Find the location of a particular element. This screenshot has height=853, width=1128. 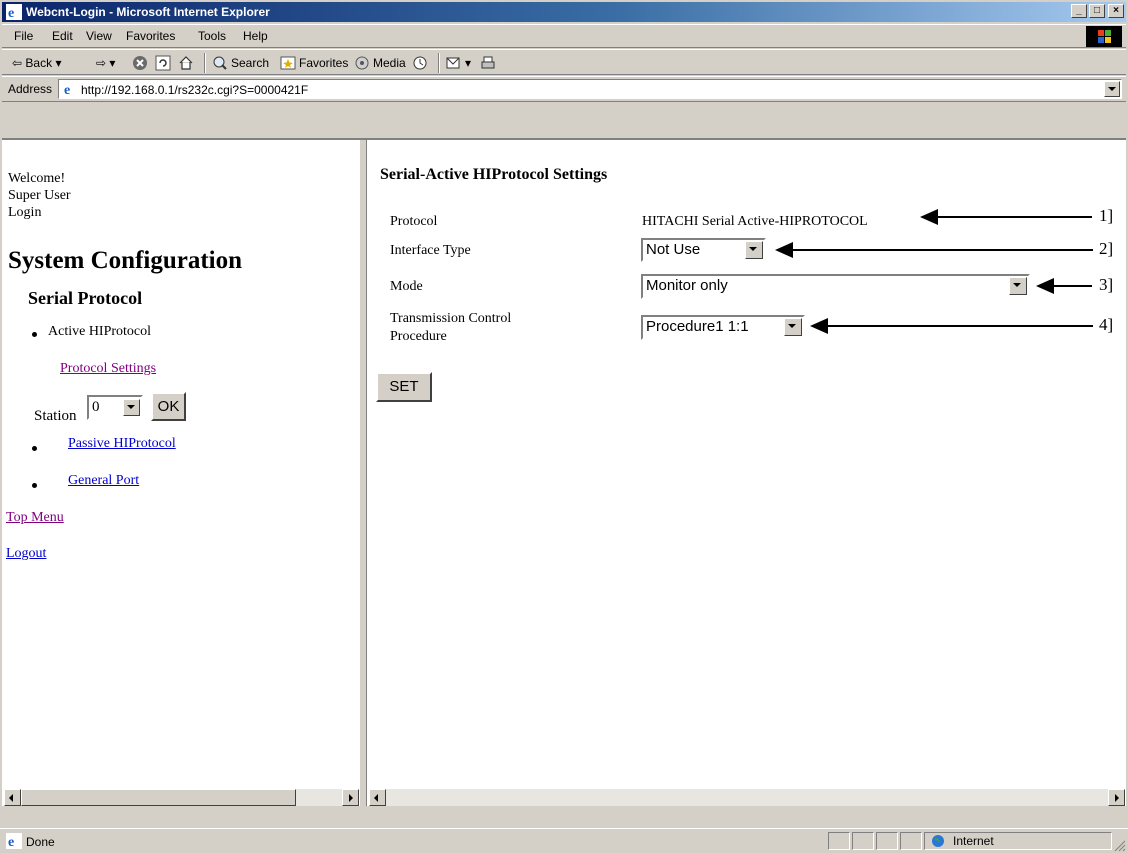

callout-3: 3] is located at coordinates (1106, 284).